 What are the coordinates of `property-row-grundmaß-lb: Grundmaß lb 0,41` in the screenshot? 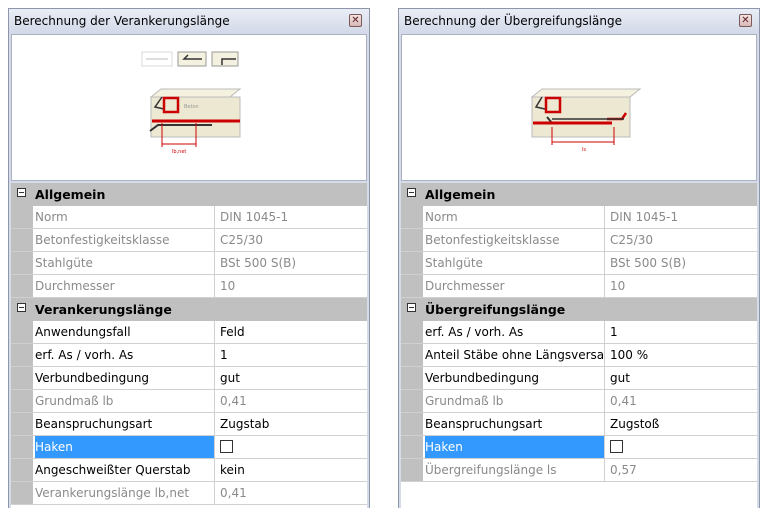 It's located at (189, 401).